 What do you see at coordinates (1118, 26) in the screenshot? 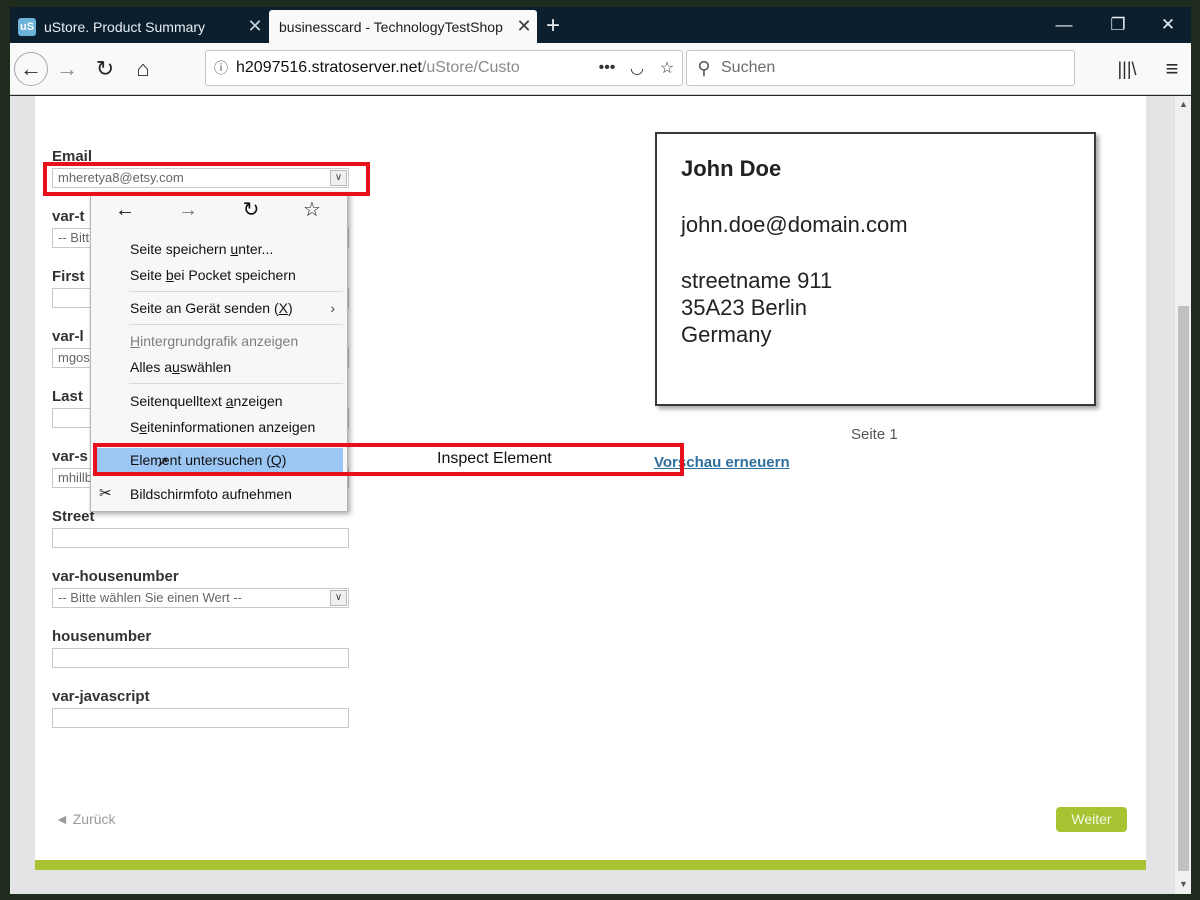
I see `window-restore-button: ❐` at bounding box center [1118, 26].